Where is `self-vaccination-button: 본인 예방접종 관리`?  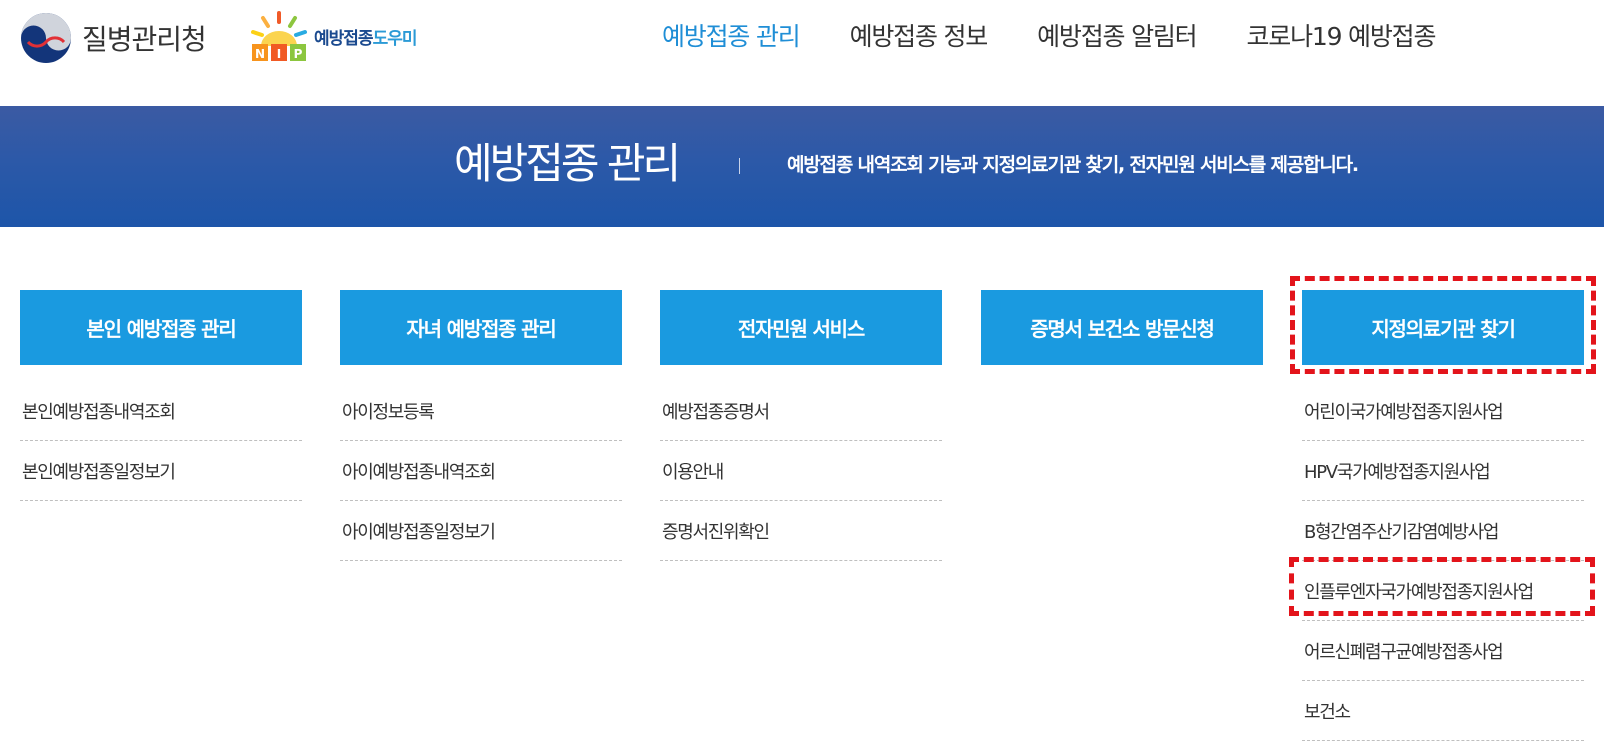
self-vaccination-button: 본인 예방접종 관리 is located at coordinates (161, 327).